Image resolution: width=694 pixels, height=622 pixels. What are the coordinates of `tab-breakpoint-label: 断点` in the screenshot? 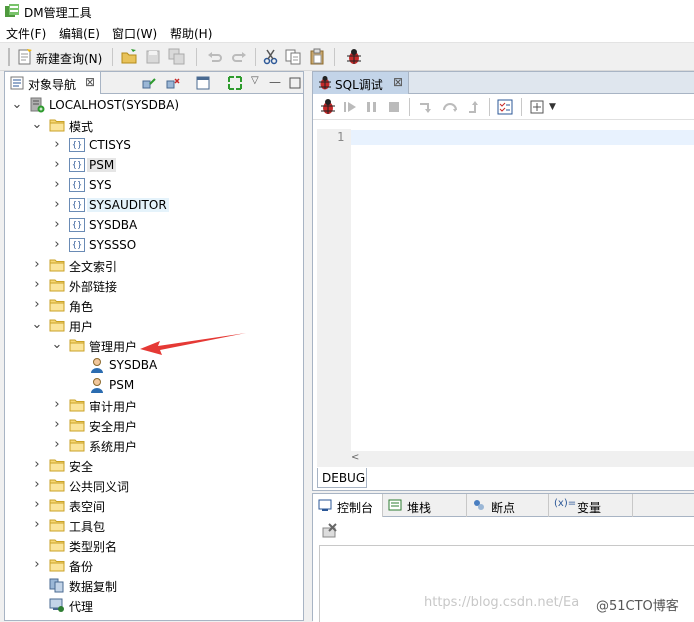 It's located at (503, 508).